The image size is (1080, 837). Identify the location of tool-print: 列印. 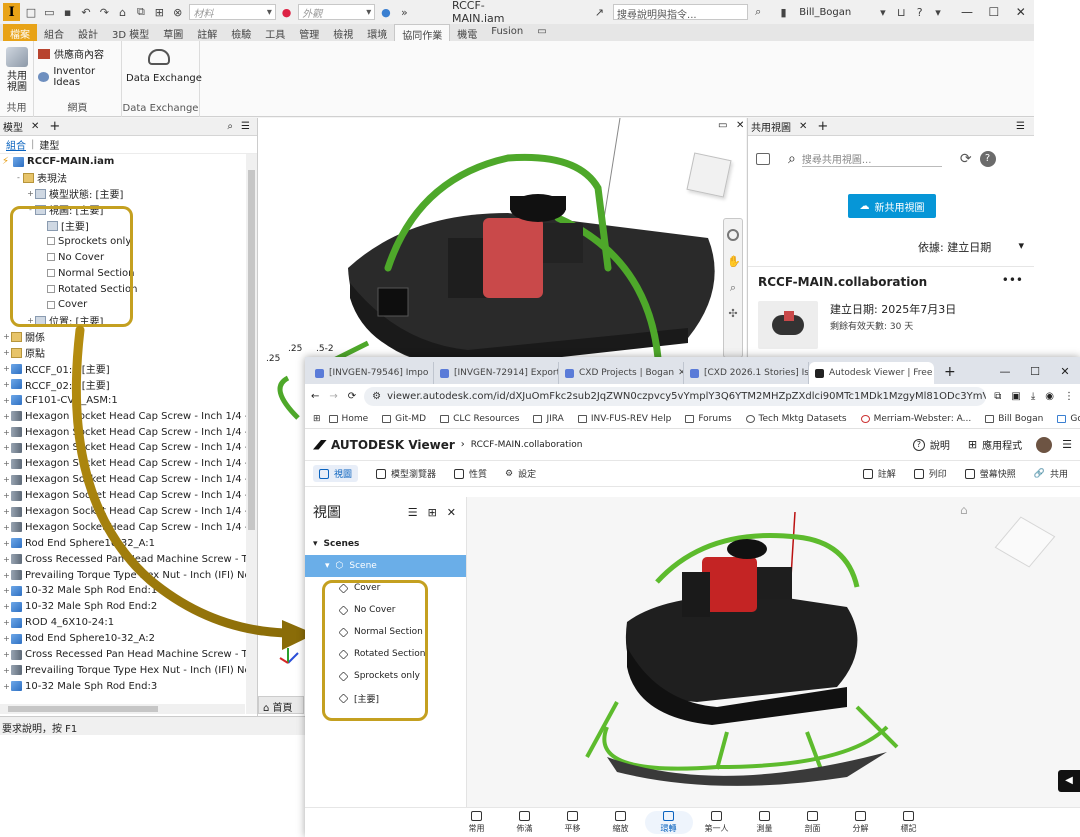
(930, 473).